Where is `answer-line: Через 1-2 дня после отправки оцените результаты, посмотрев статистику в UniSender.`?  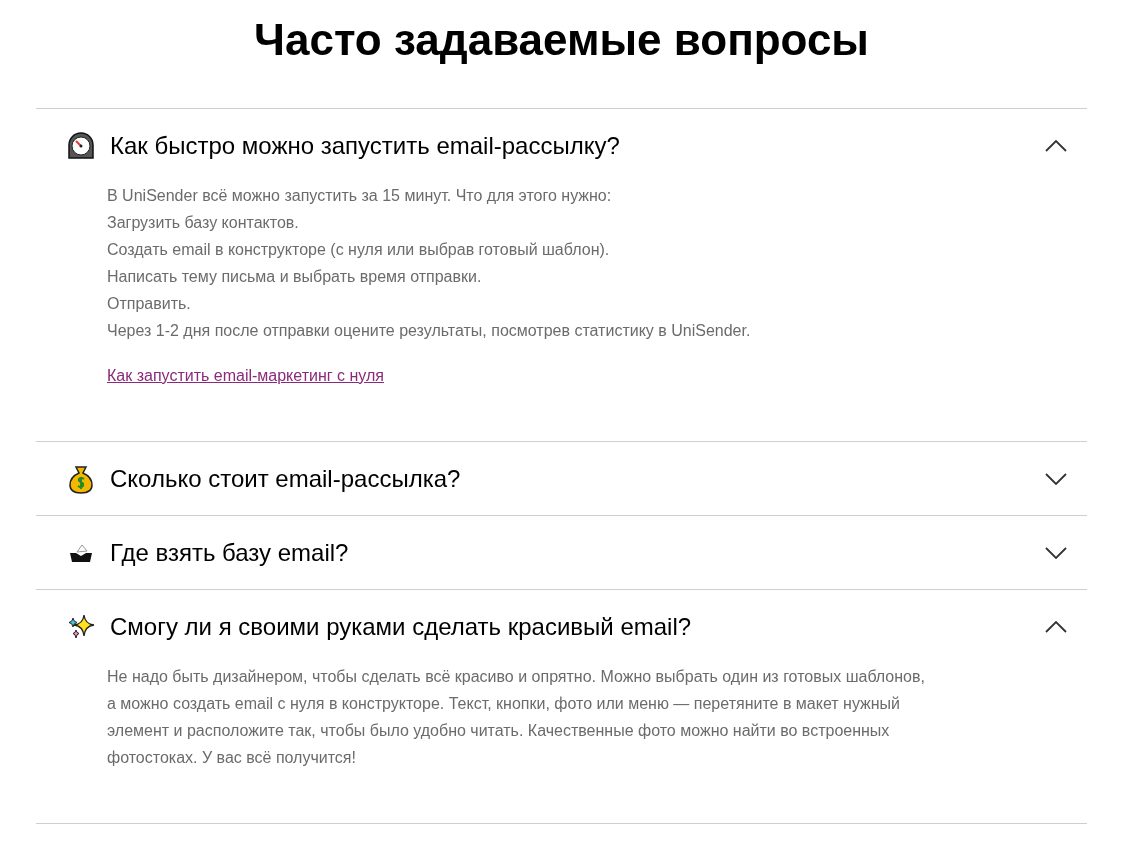 answer-line: Через 1-2 дня после отправки оцените результаты, посмотрев статистику в UniSender. is located at coordinates (429, 331).